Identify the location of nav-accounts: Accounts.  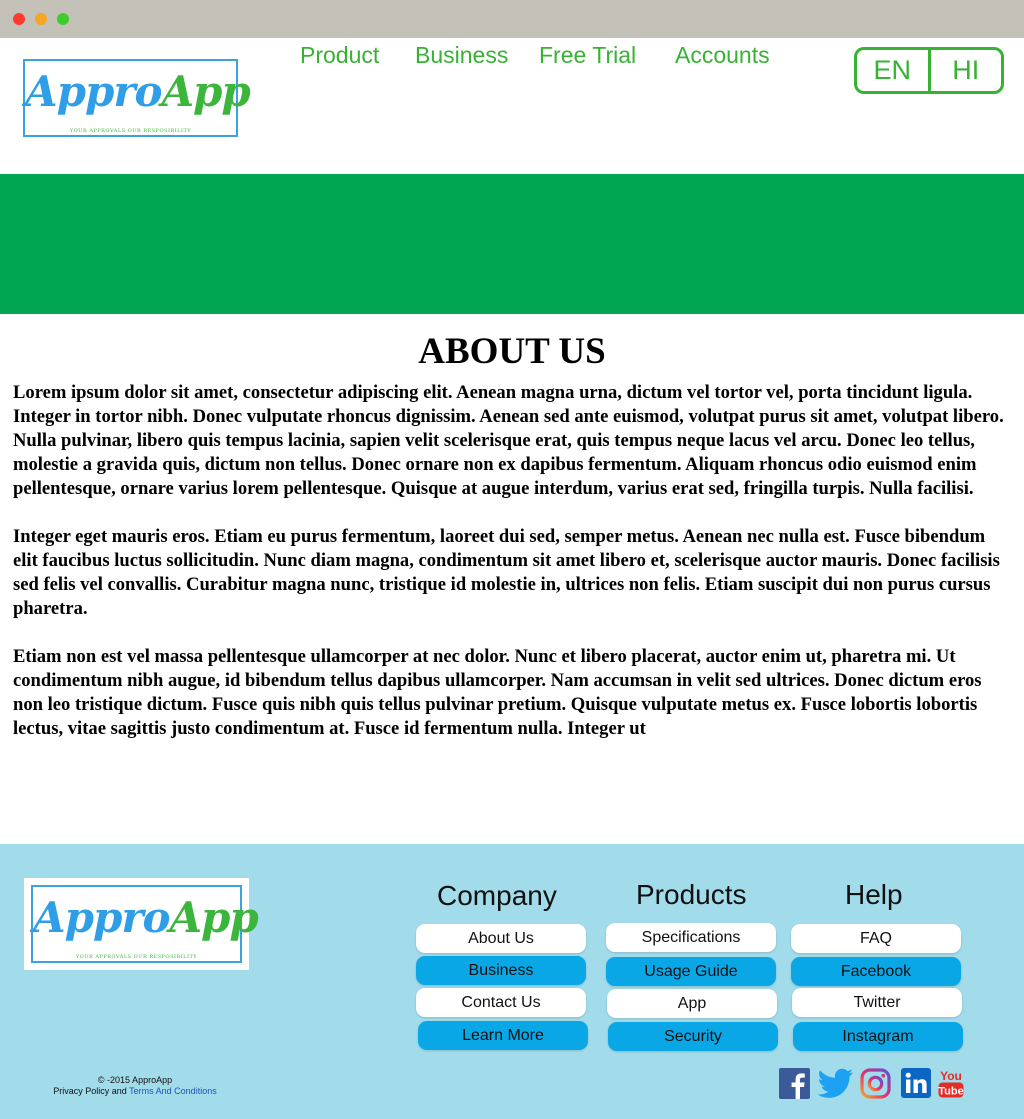
(722, 55).